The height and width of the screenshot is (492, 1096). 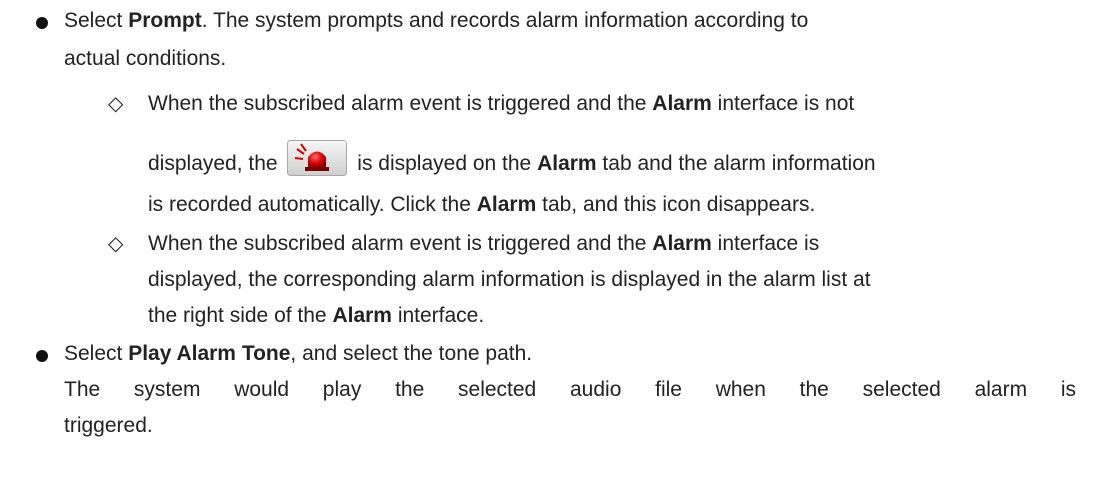 I want to click on paragraph-line: triggered., so click(x=108, y=426).